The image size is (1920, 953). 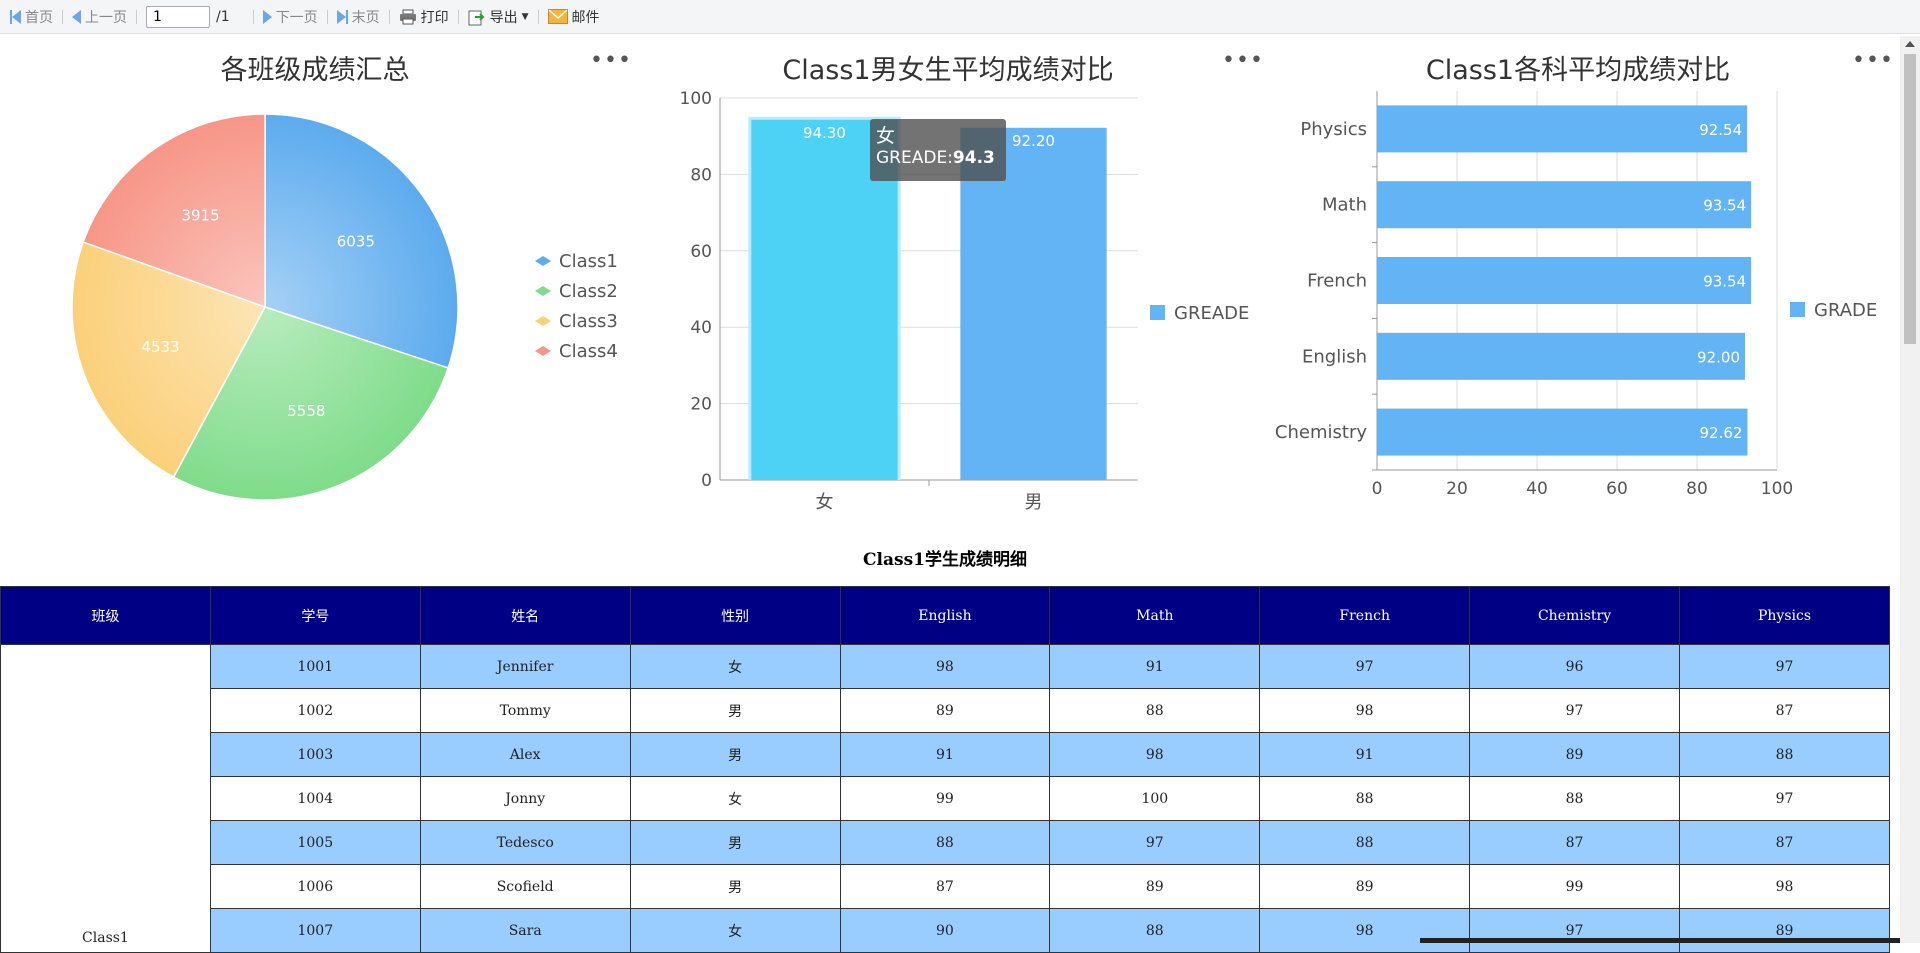 I want to click on table-cell: 1005, so click(x=315, y=842).